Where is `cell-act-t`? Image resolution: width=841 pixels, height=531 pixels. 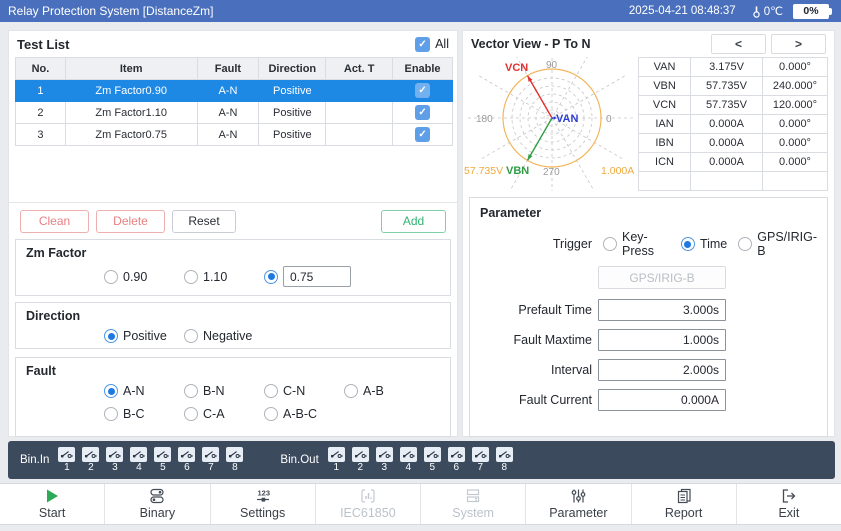
cell-act-t is located at coordinates (359, 112).